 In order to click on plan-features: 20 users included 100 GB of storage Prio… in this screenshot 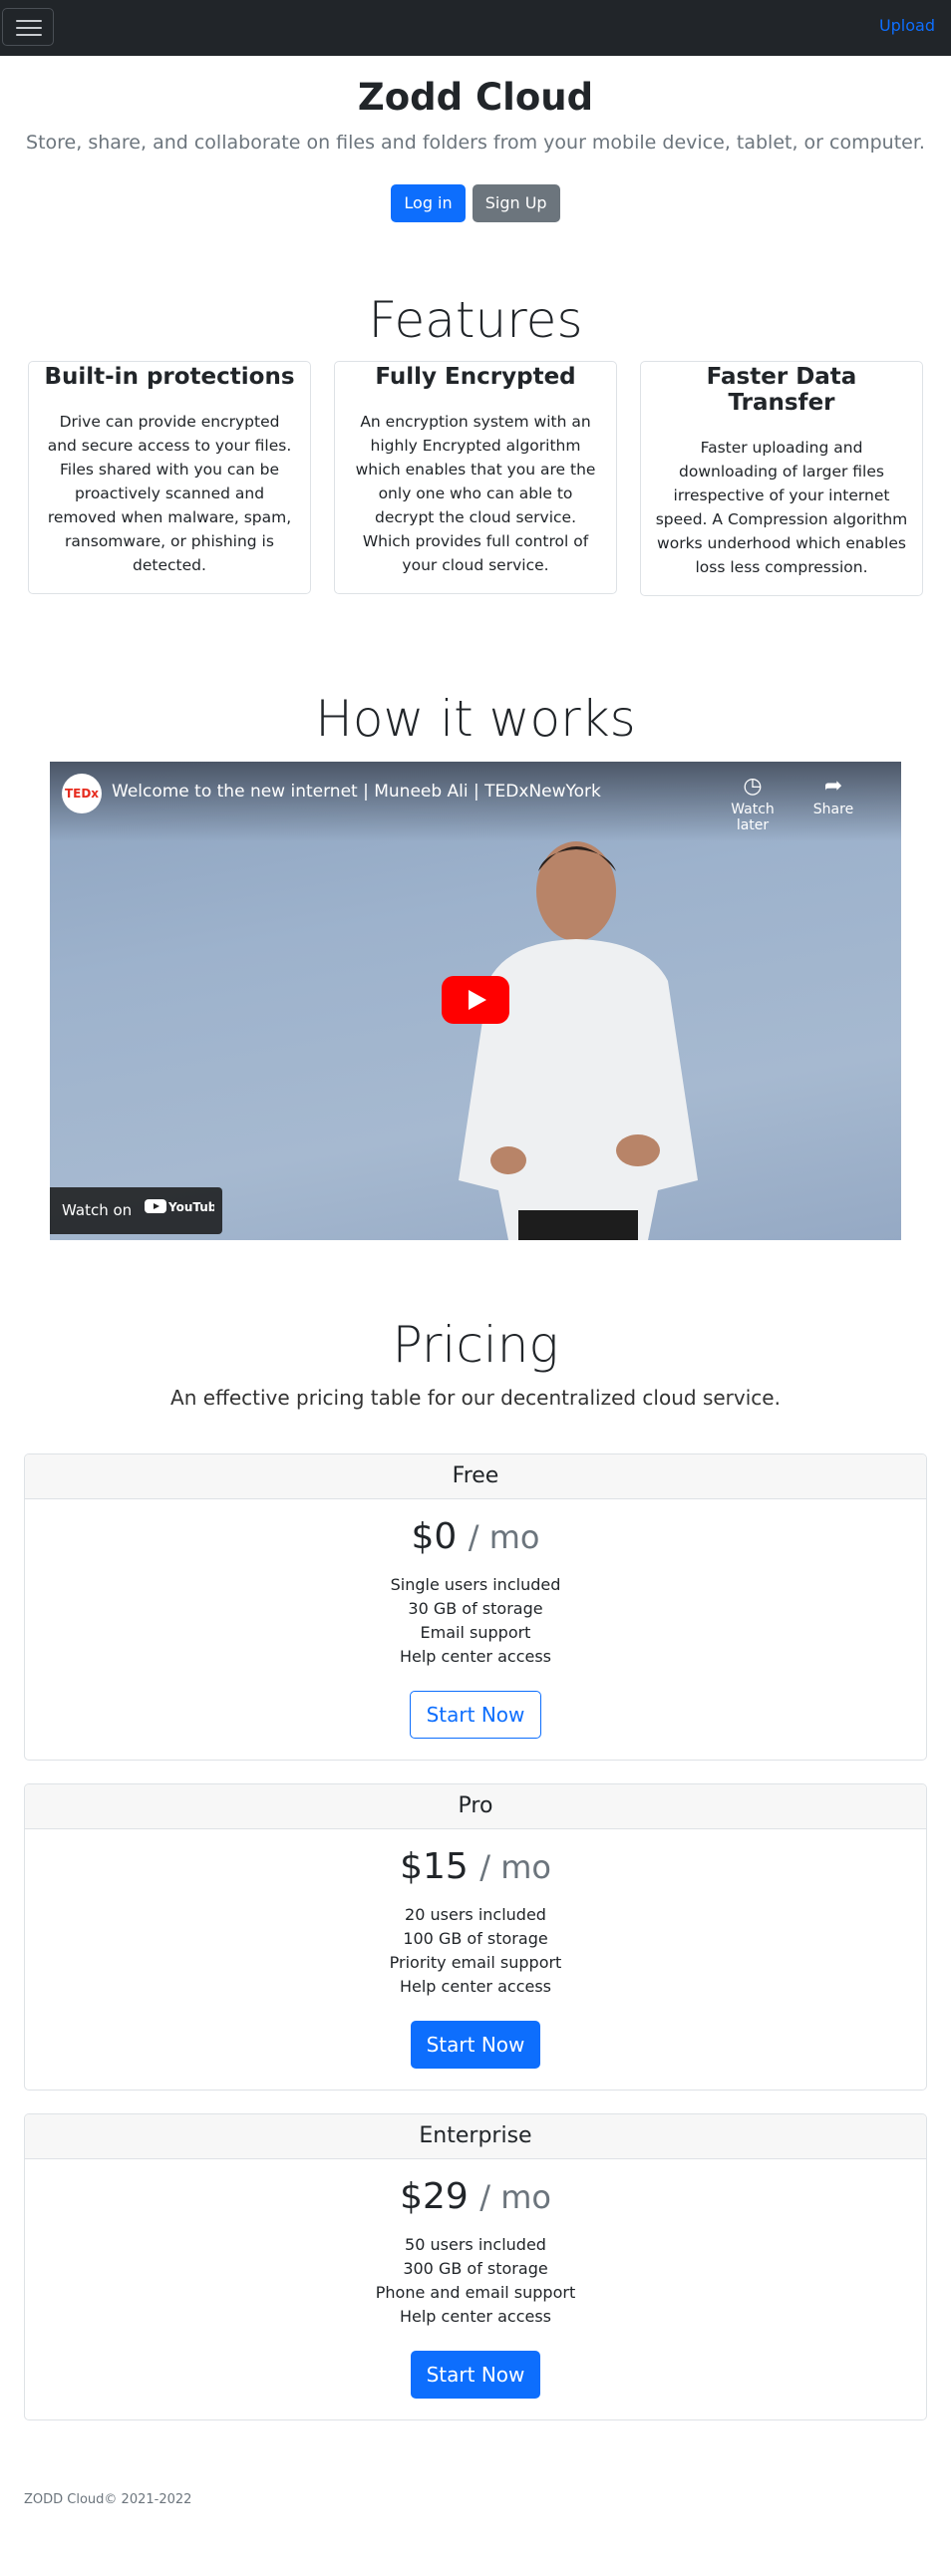, I will do `click(475, 1951)`.